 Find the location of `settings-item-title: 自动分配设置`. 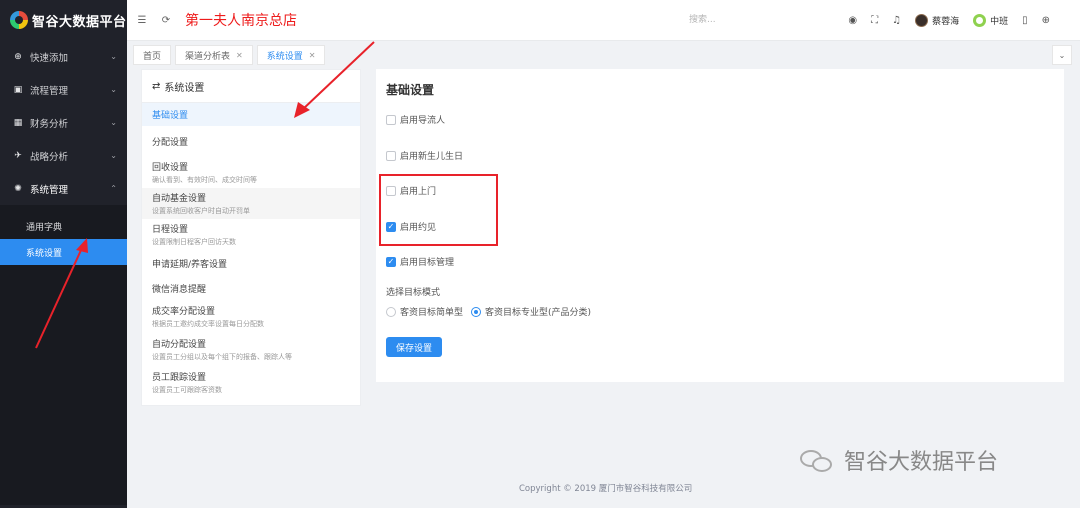

settings-item-title: 自动分配设置 is located at coordinates (179, 345).